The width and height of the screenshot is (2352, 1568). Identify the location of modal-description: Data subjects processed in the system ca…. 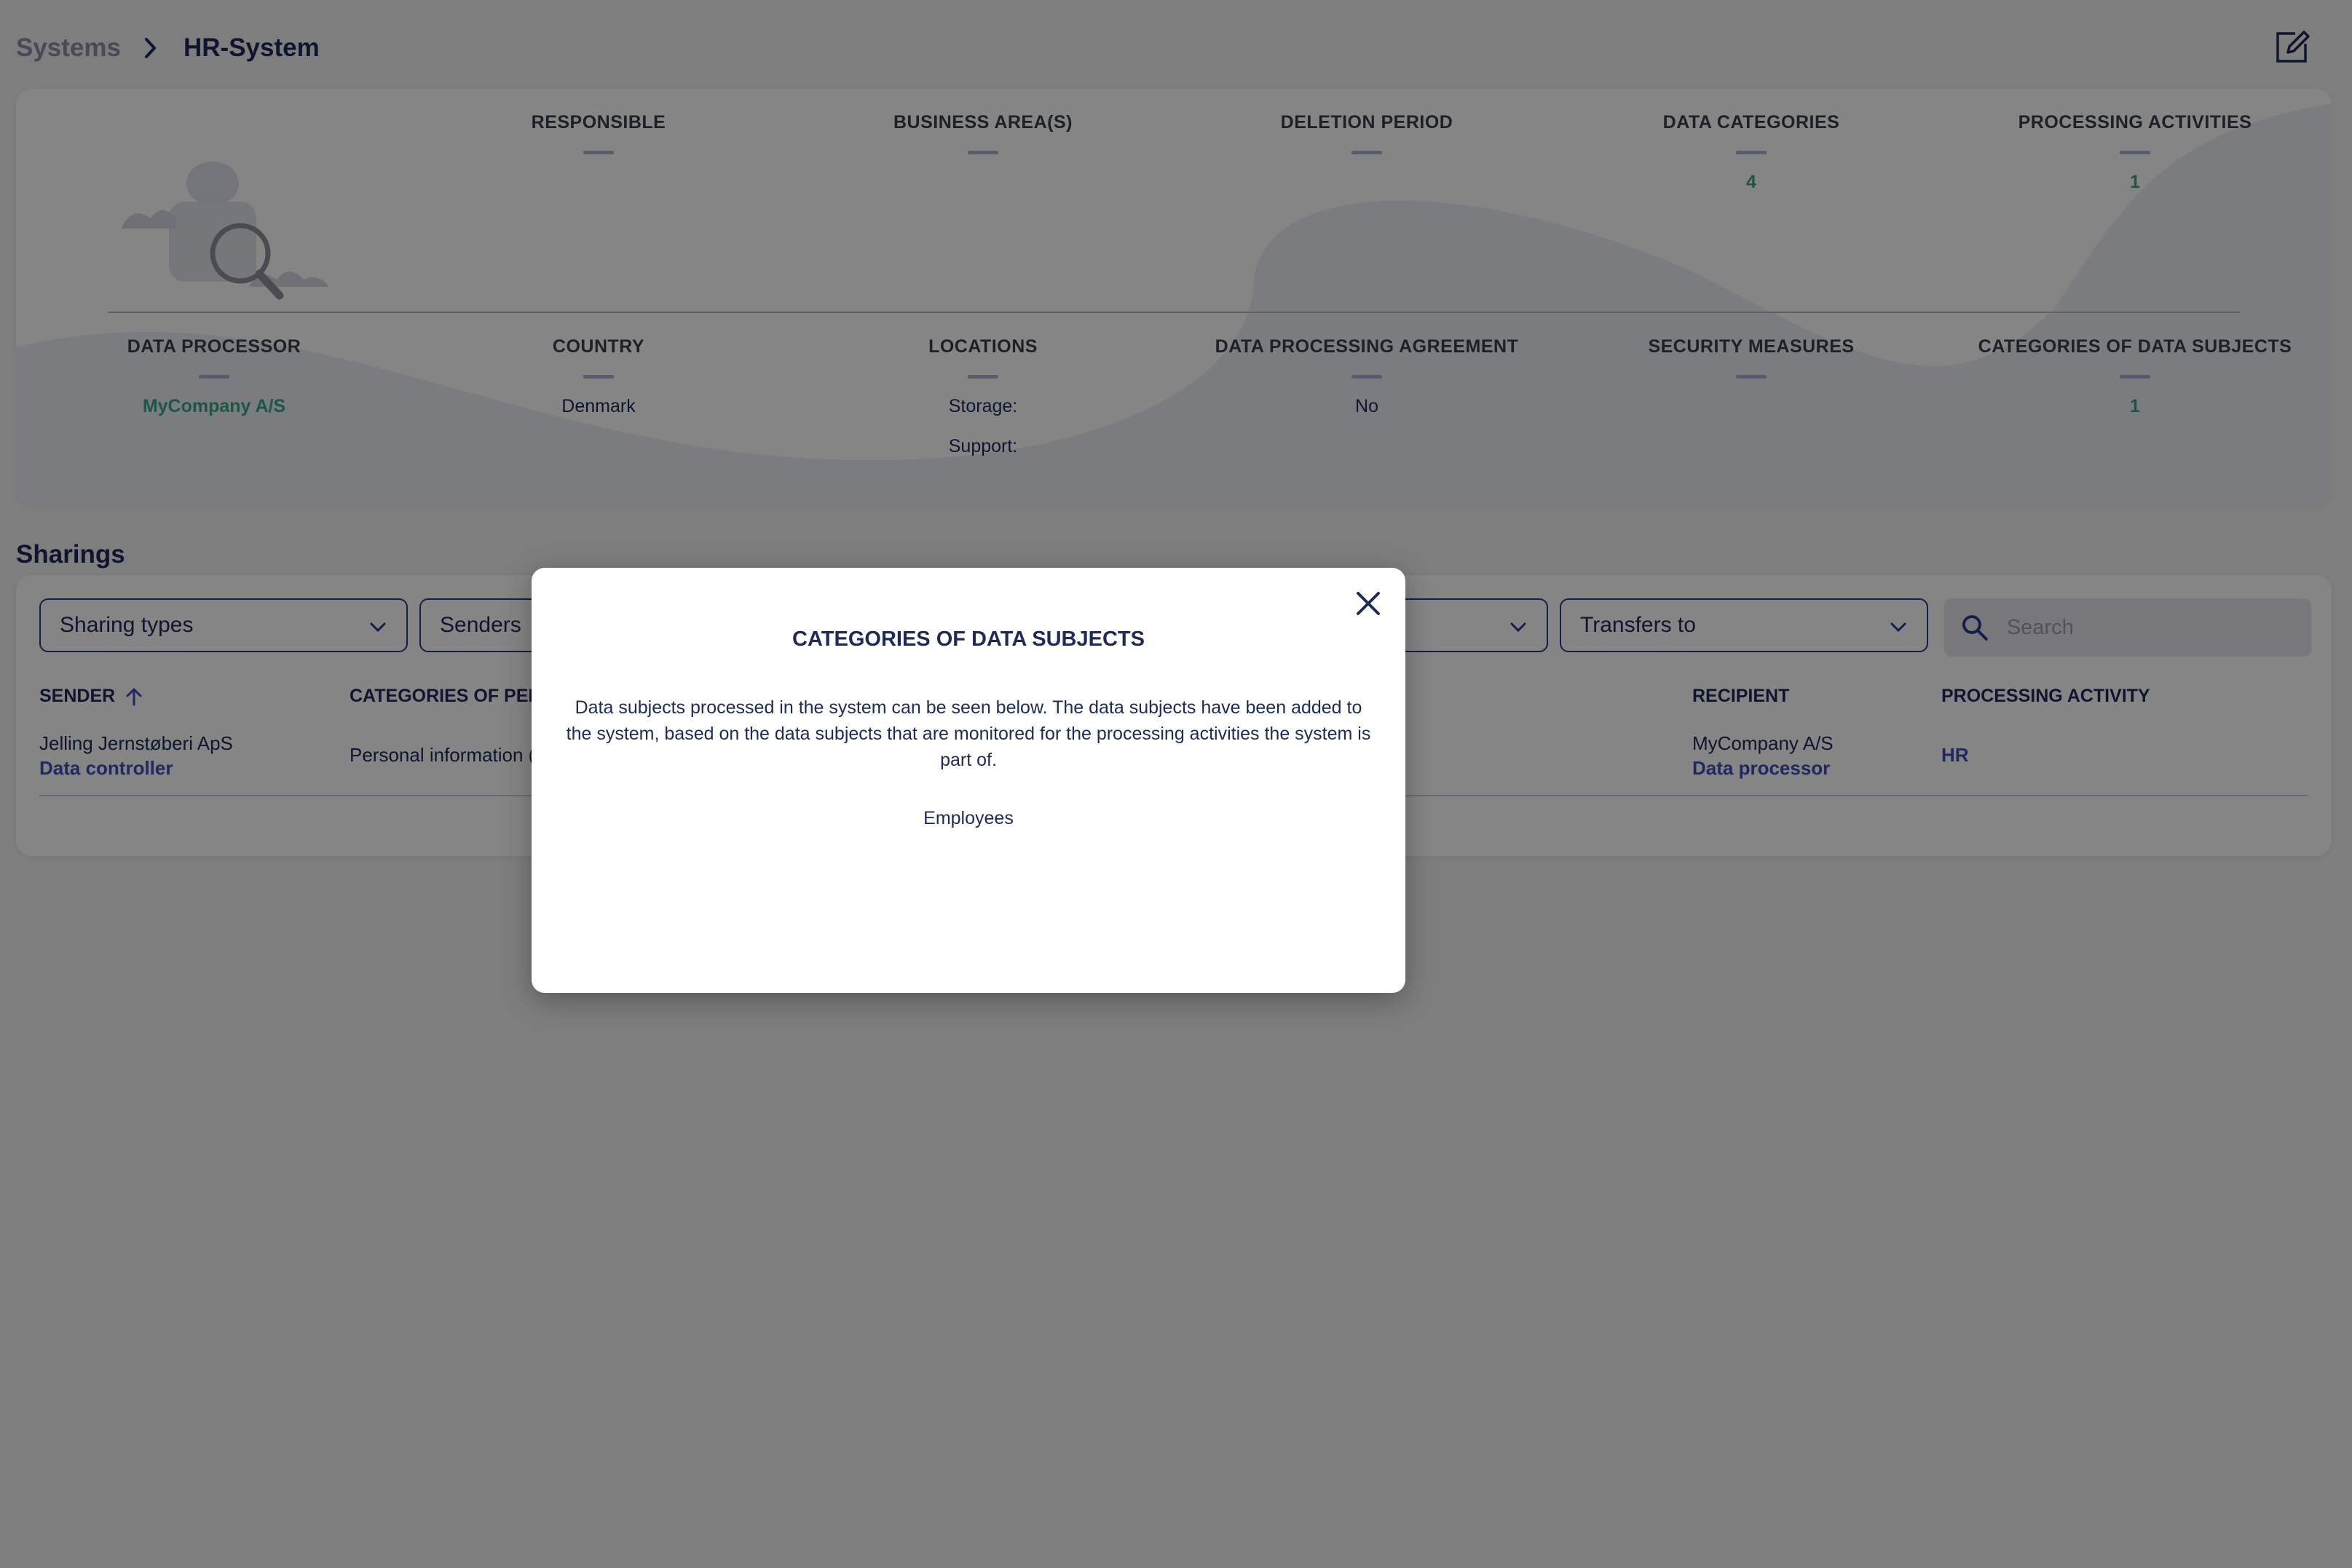
(968, 733).